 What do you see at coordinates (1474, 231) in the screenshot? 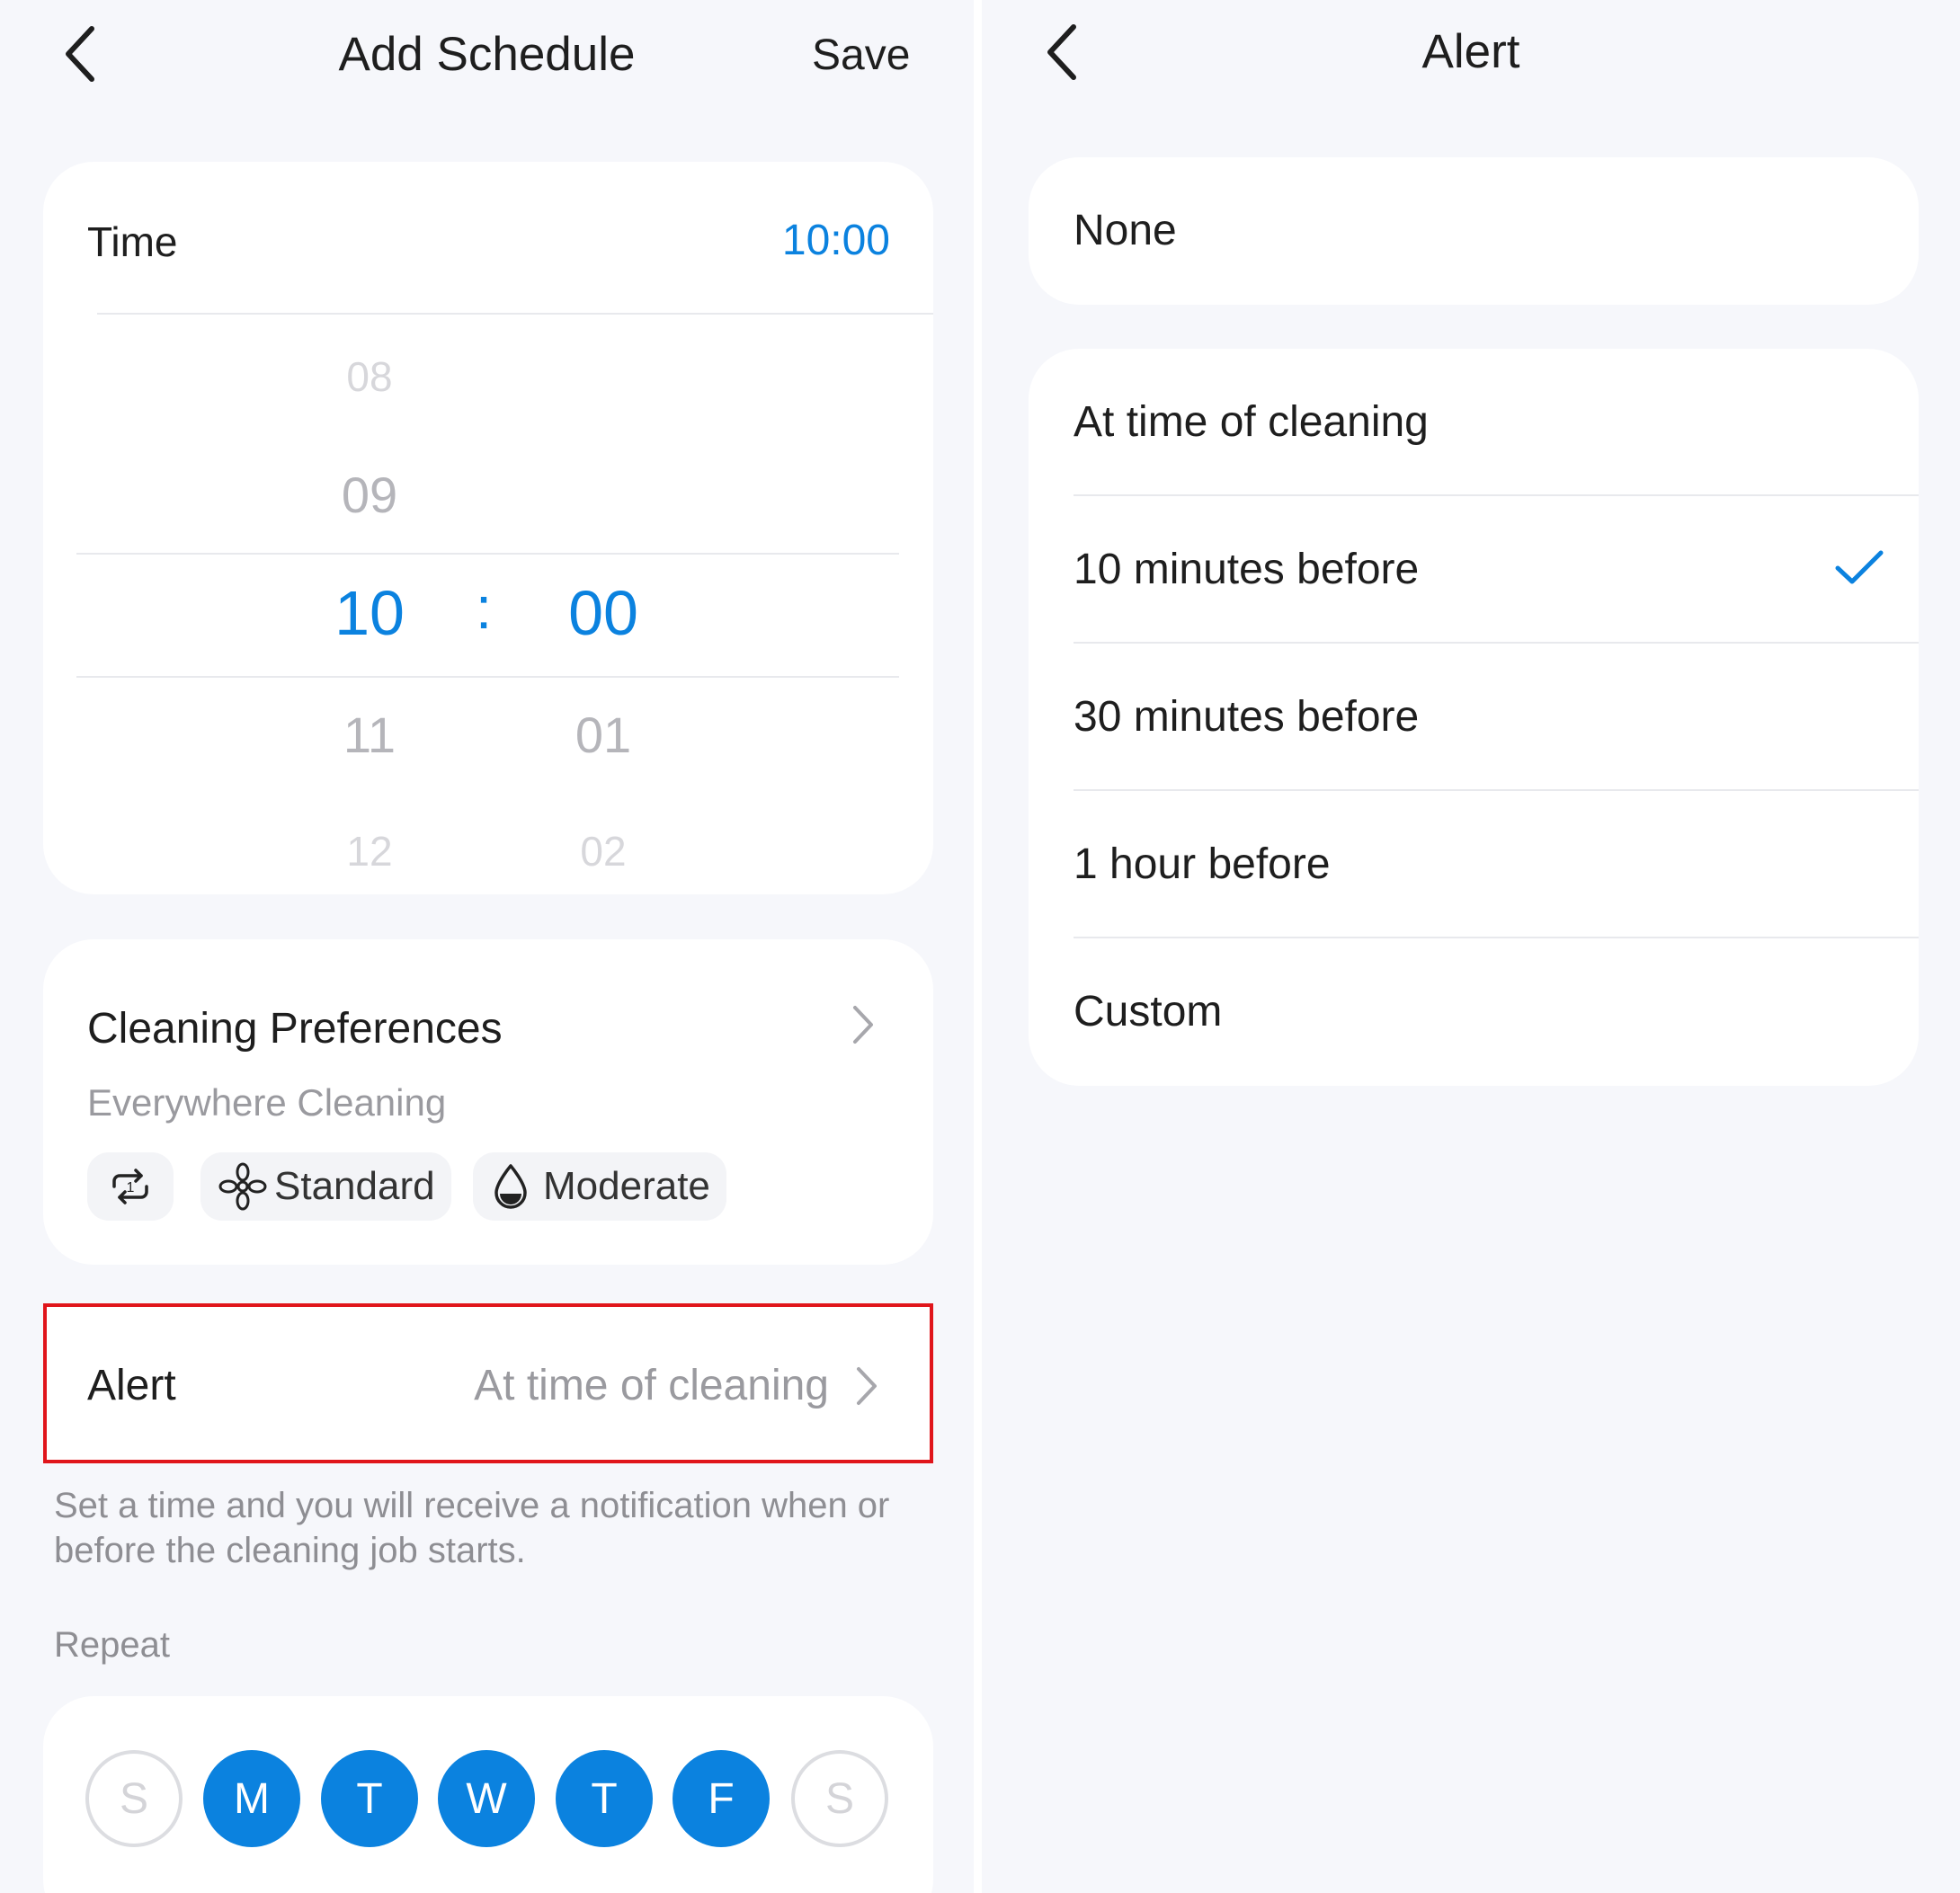
I see `alert-option-none: None` at bounding box center [1474, 231].